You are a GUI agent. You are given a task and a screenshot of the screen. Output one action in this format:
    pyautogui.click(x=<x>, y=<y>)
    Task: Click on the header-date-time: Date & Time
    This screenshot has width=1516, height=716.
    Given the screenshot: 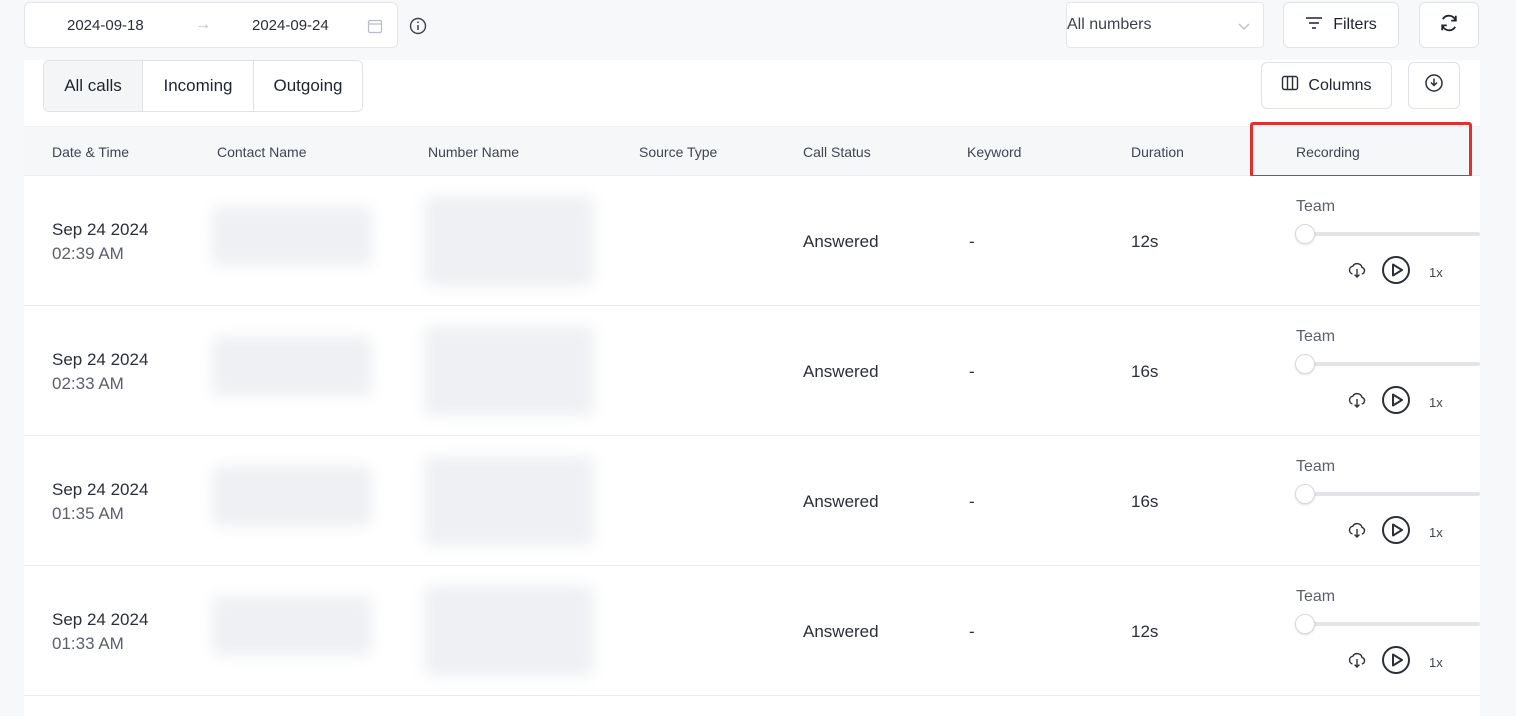 What is the action you would take?
    pyautogui.click(x=90, y=152)
    